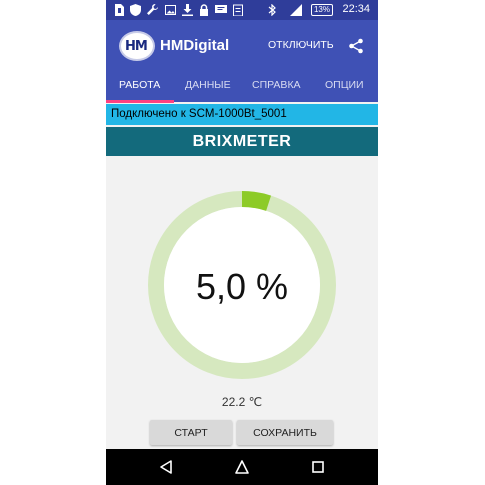 Image resolution: width=485 pixels, height=485 pixels. What do you see at coordinates (344, 85) in the screenshot?
I see `tab-options: ОПЦИИ` at bounding box center [344, 85].